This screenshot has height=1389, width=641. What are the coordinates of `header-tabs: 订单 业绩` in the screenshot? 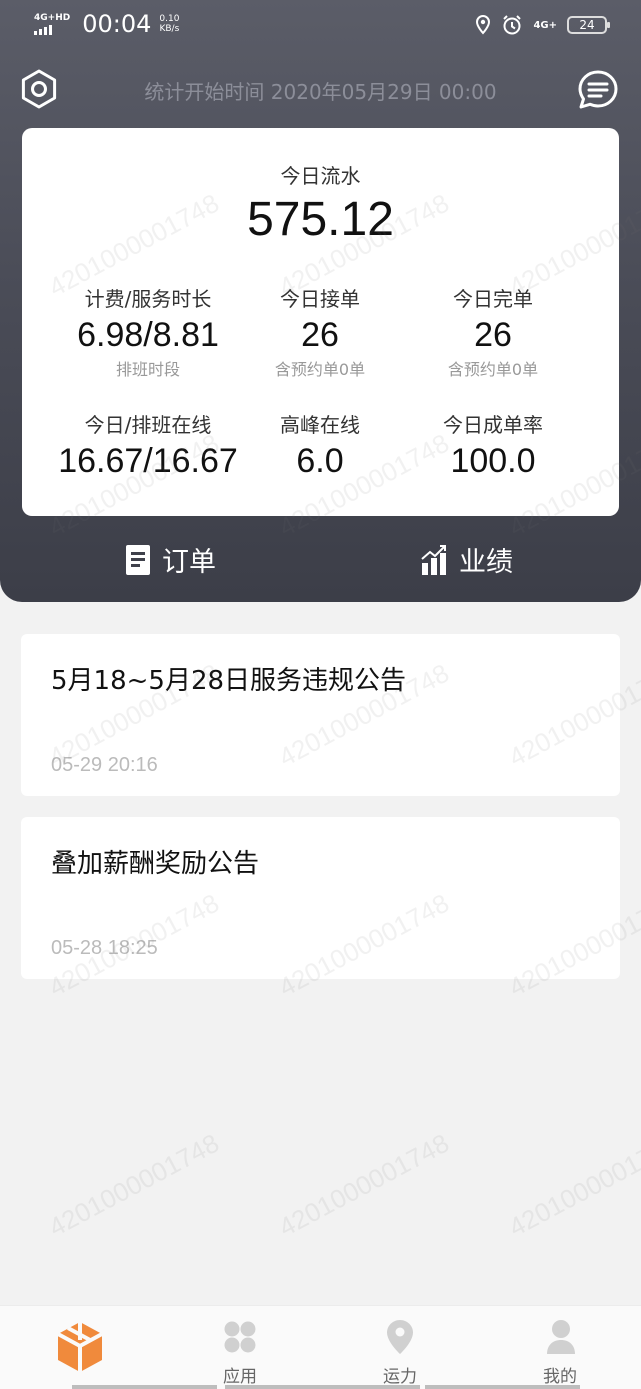 It's located at (320, 560).